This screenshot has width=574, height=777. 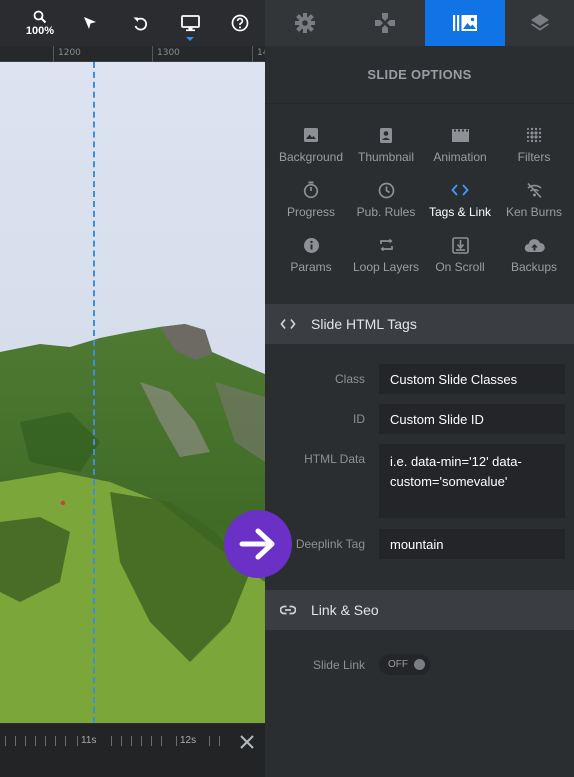 I want to click on tab-layers, so click(x=539, y=23).